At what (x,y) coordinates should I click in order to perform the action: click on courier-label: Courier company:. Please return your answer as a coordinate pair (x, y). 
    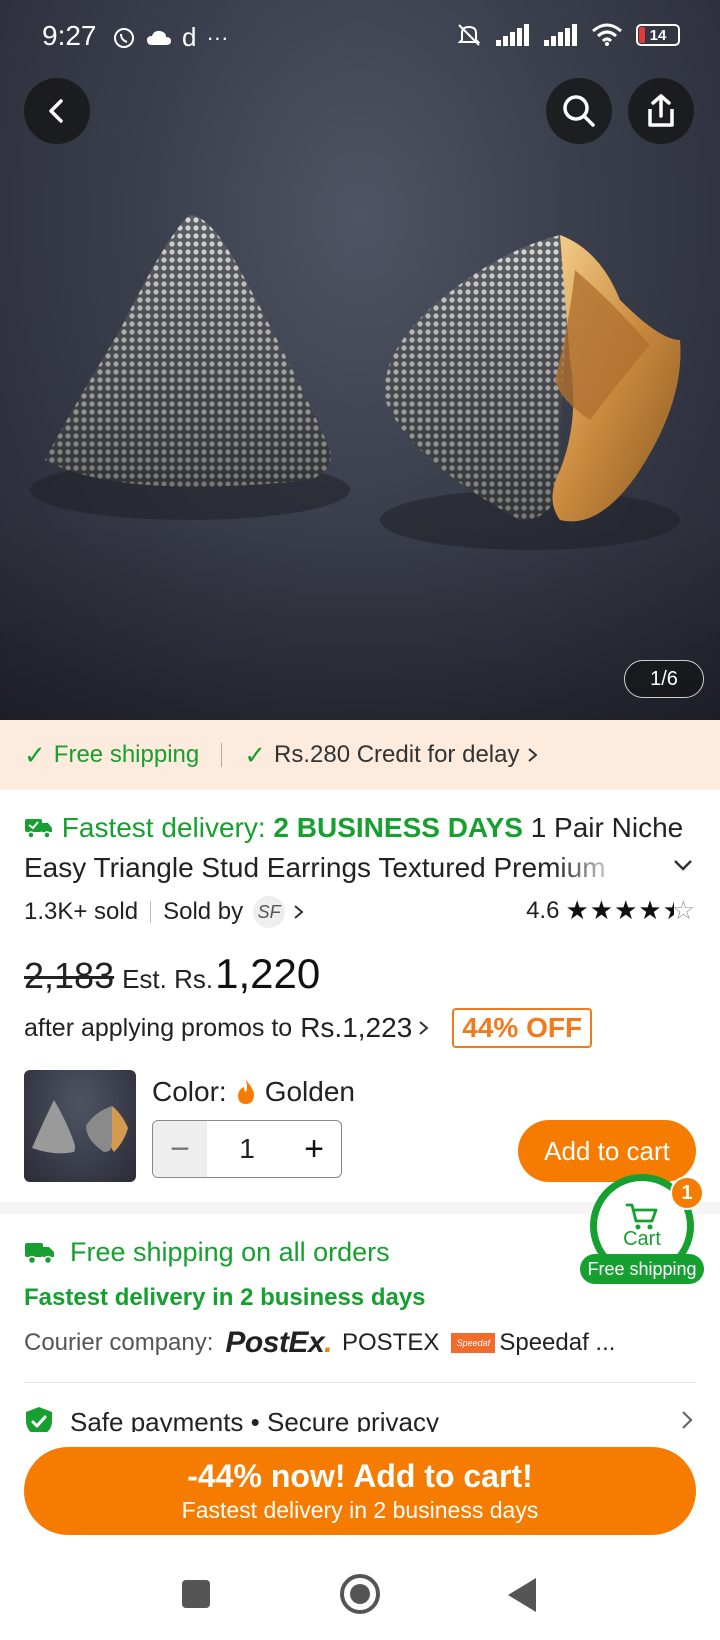
    Looking at the image, I should click on (119, 1342).